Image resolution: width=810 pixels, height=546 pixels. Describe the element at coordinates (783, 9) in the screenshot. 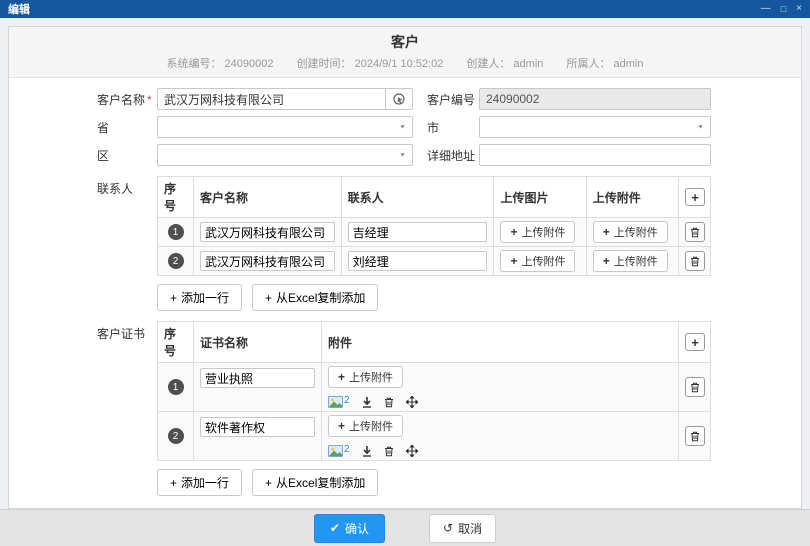

I see `maximize-icon: □` at that location.